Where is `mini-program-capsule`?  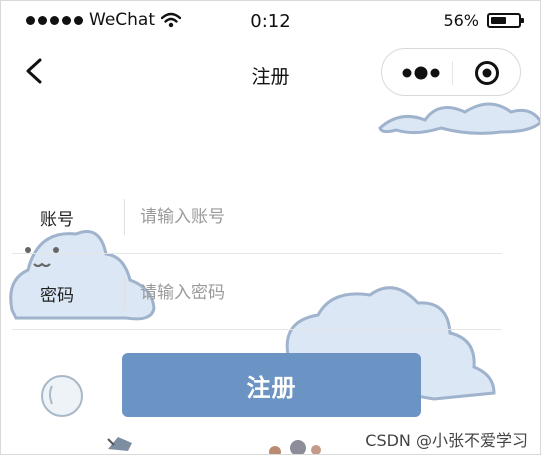
mini-program-capsule is located at coordinates (451, 72).